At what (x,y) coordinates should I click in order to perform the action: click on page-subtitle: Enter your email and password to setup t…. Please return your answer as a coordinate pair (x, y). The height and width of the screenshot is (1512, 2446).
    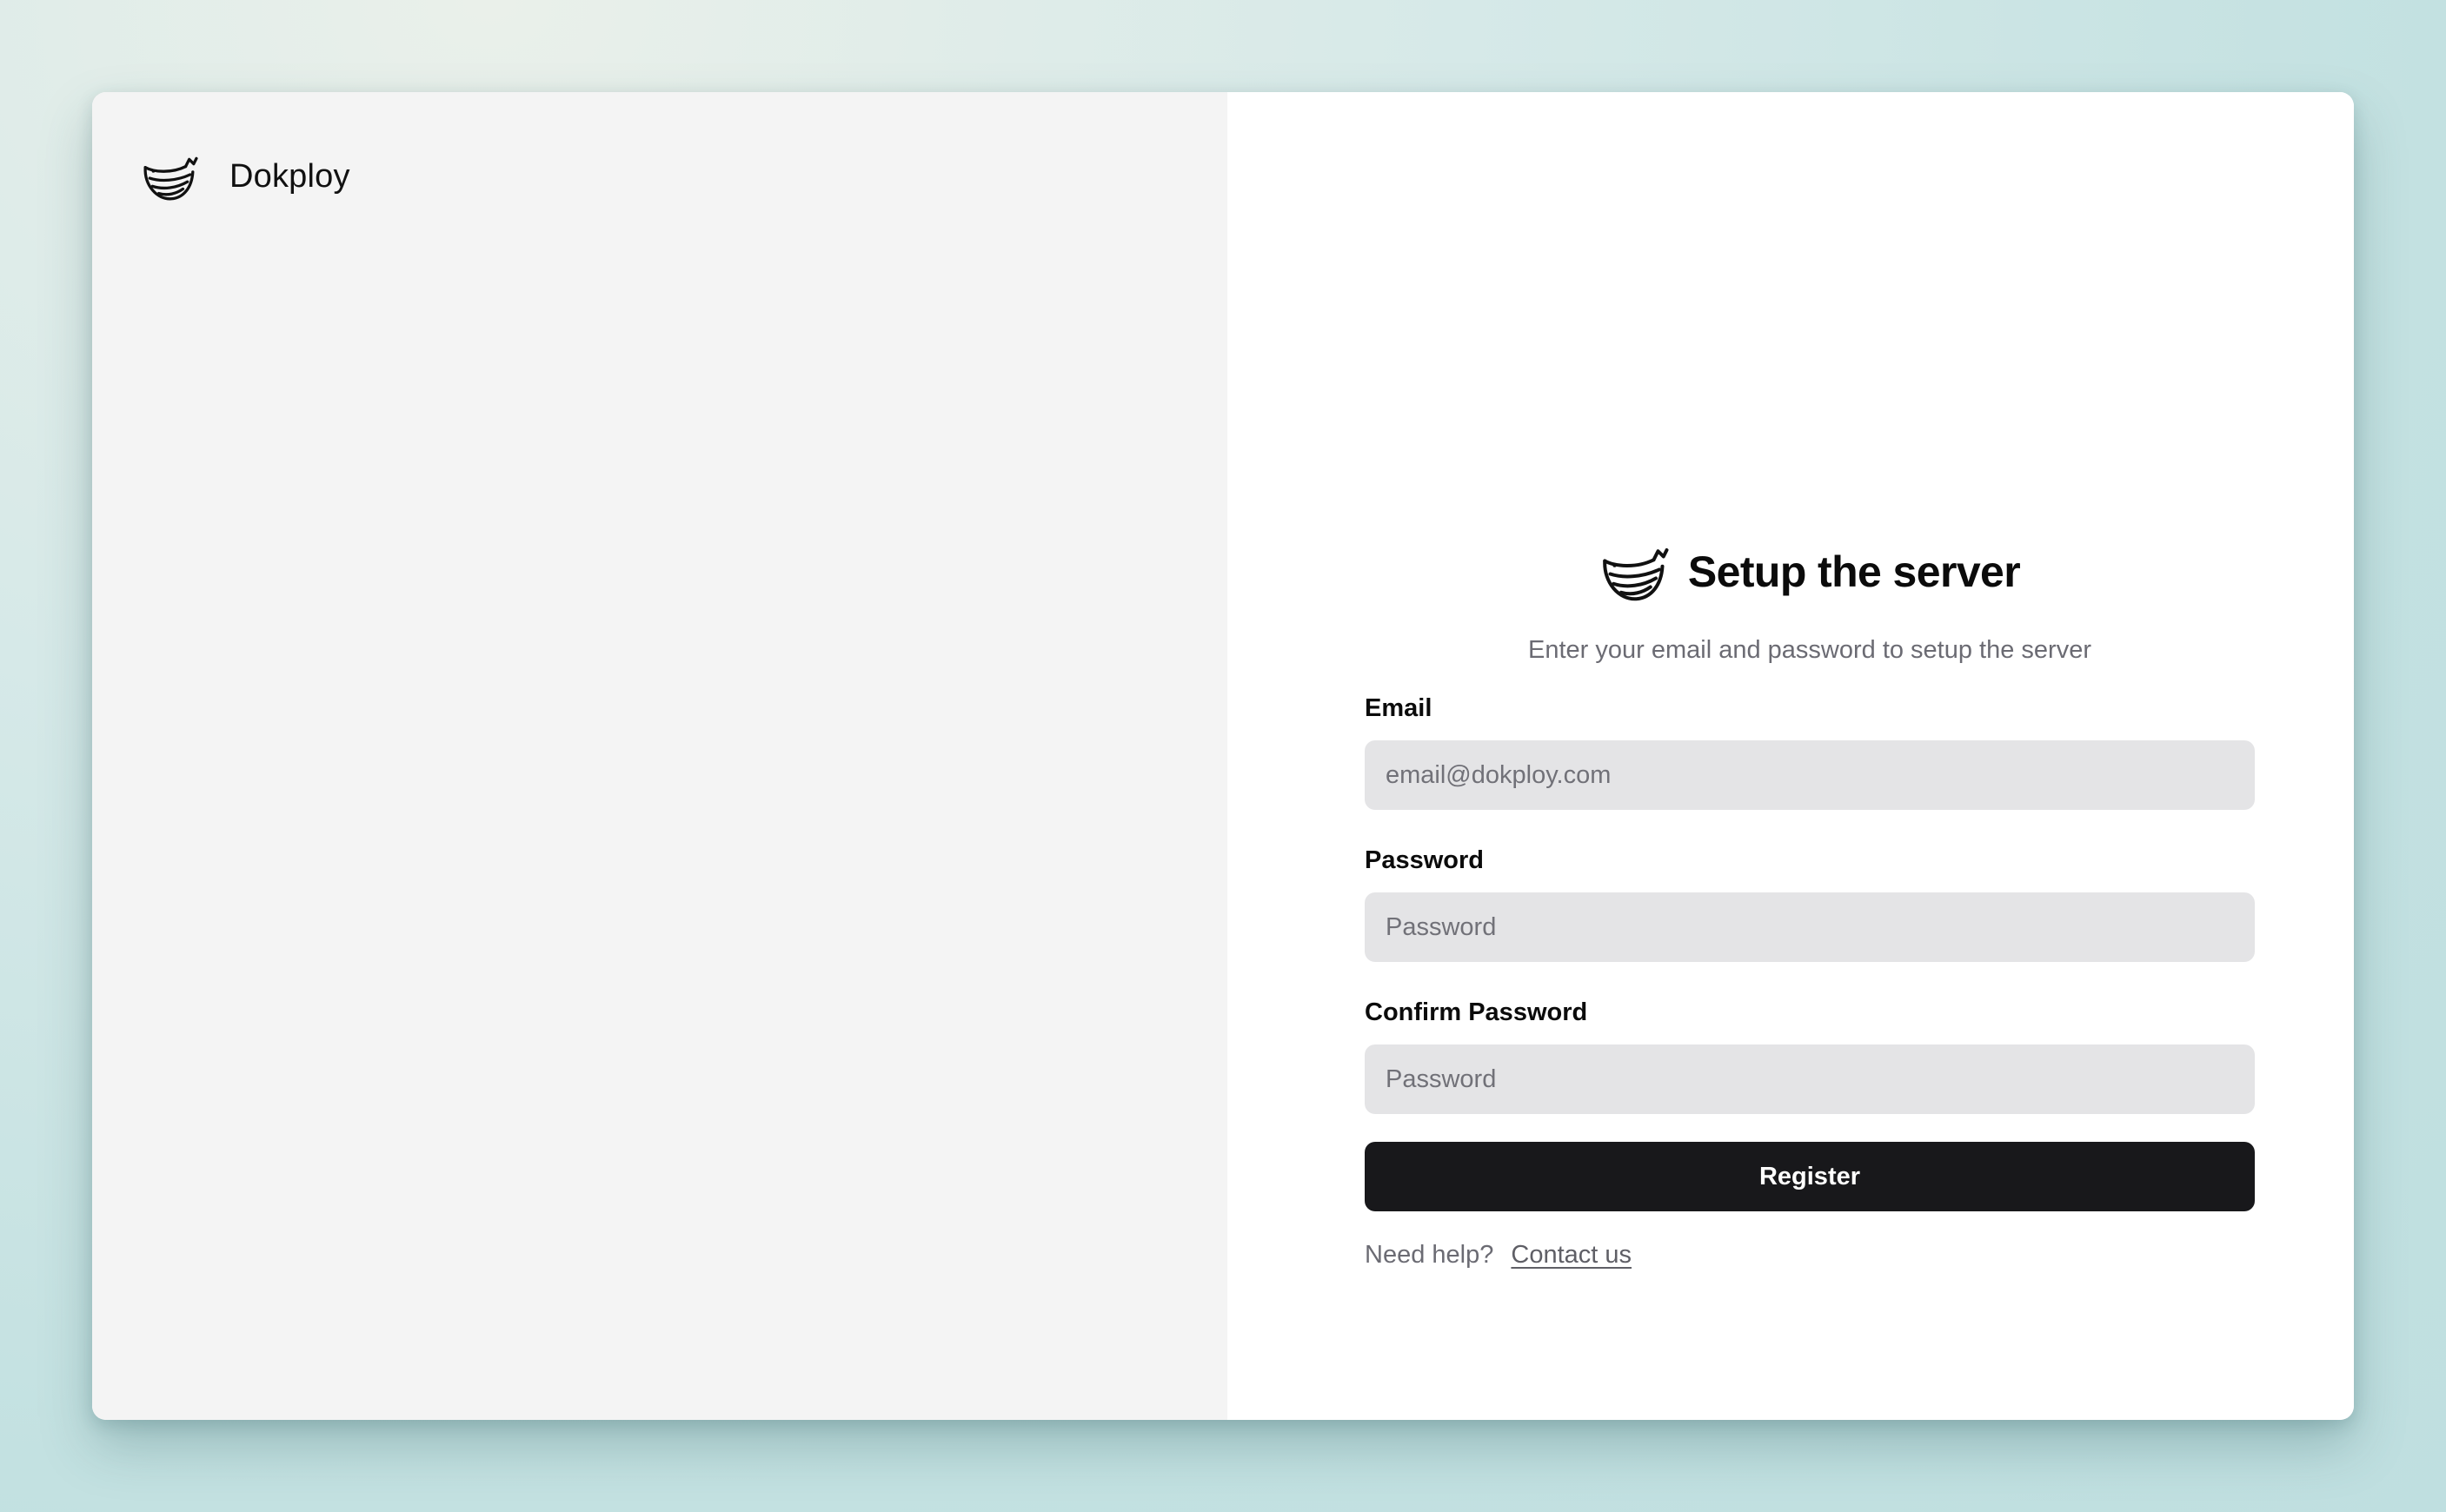
    Looking at the image, I should click on (1809, 650).